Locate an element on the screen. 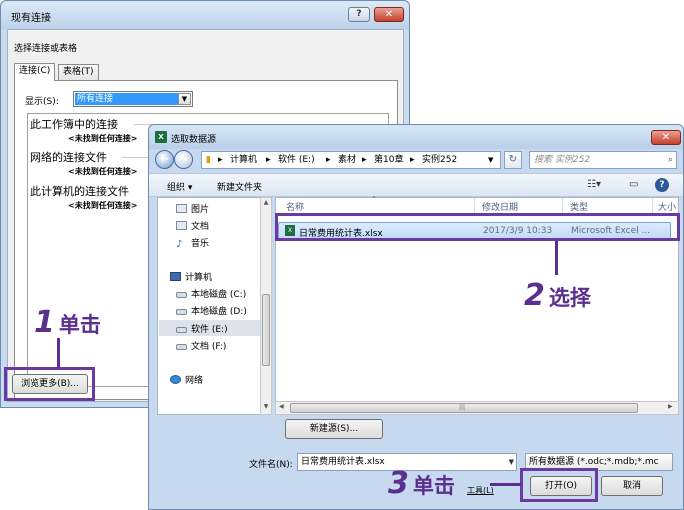  address-bar: ▮ ▸ 计算机 ▸ 软件 (E:) ▸ 素材 ▸ 第10章 ▸ 实例252 ▼ is located at coordinates (351, 160).